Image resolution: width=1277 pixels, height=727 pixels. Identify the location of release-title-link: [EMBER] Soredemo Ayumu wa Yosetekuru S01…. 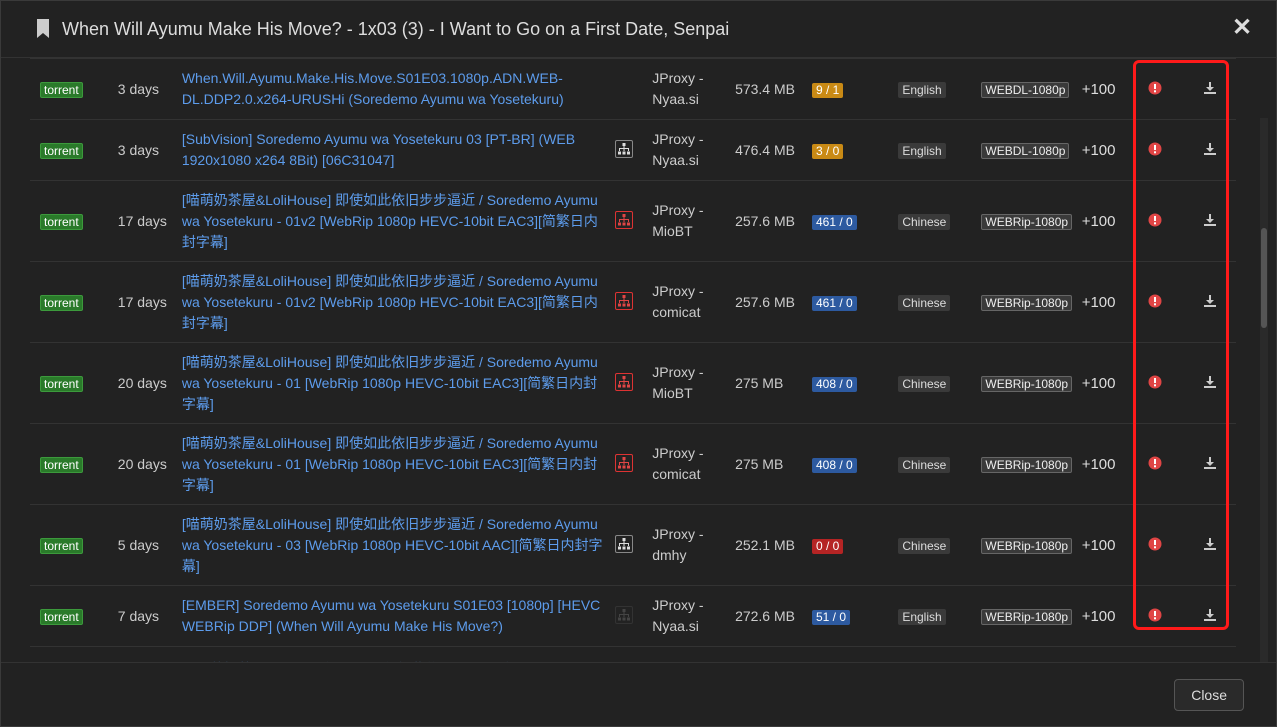
(395, 616).